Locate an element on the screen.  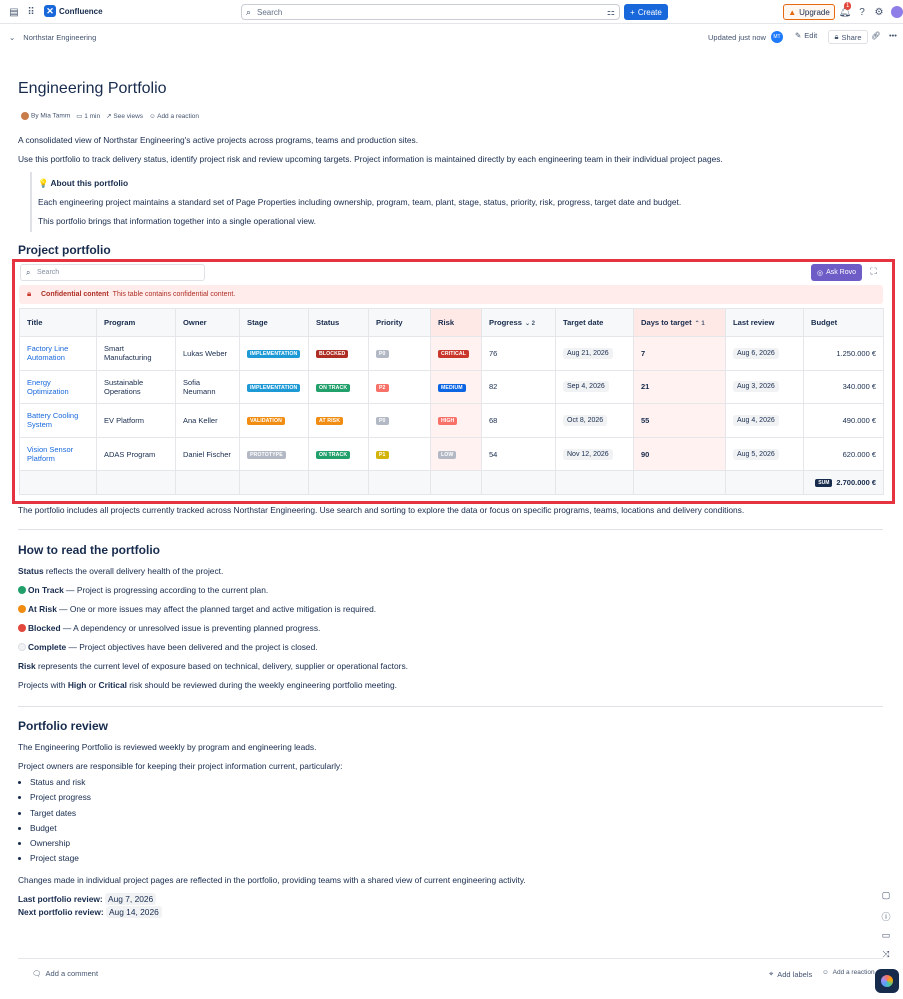
col-header-budget: Budget is located at coordinates (843, 322).